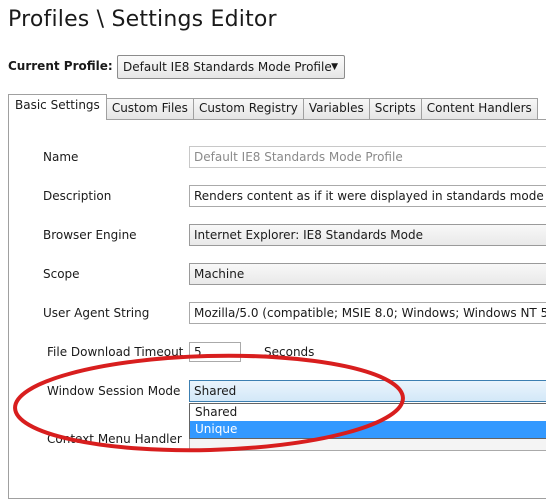 This screenshot has height=499, width=546. What do you see at coordinates (248, 109) in the screenshot?
I see `tab-custom-registry: Custom Registry` at bounding box center [248, 109].